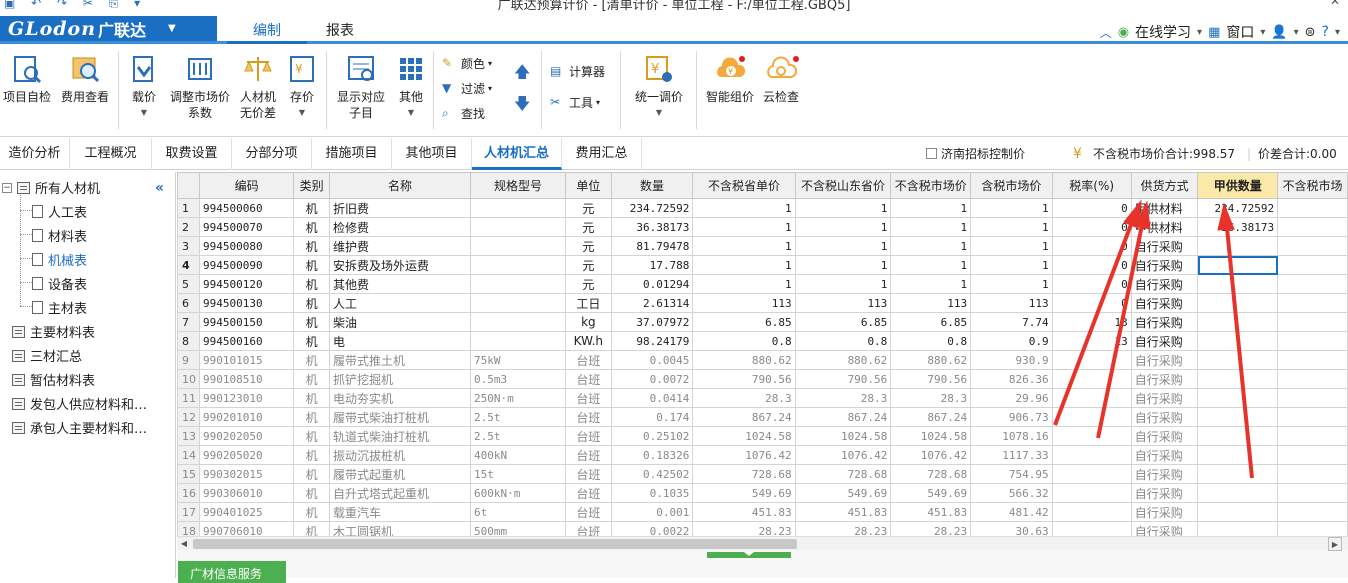 The image size is (1348, 583). I want to click on cell-p1: 1024.58, so click(744, 436).